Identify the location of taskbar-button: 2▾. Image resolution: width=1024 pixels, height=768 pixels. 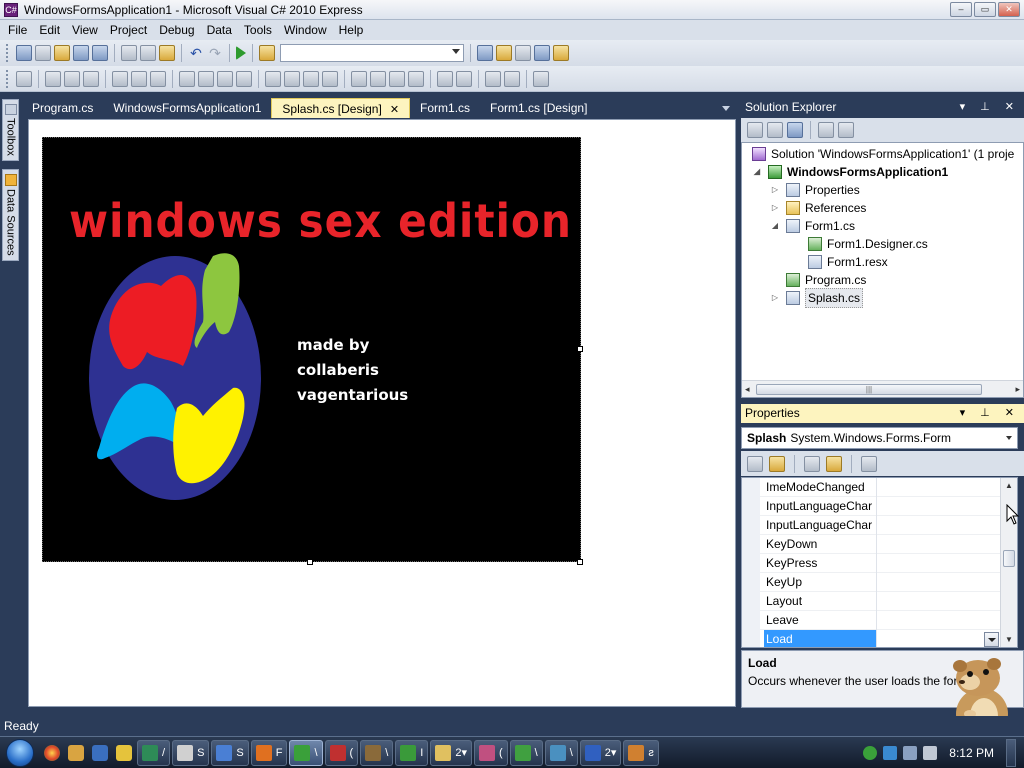
(600, 752).